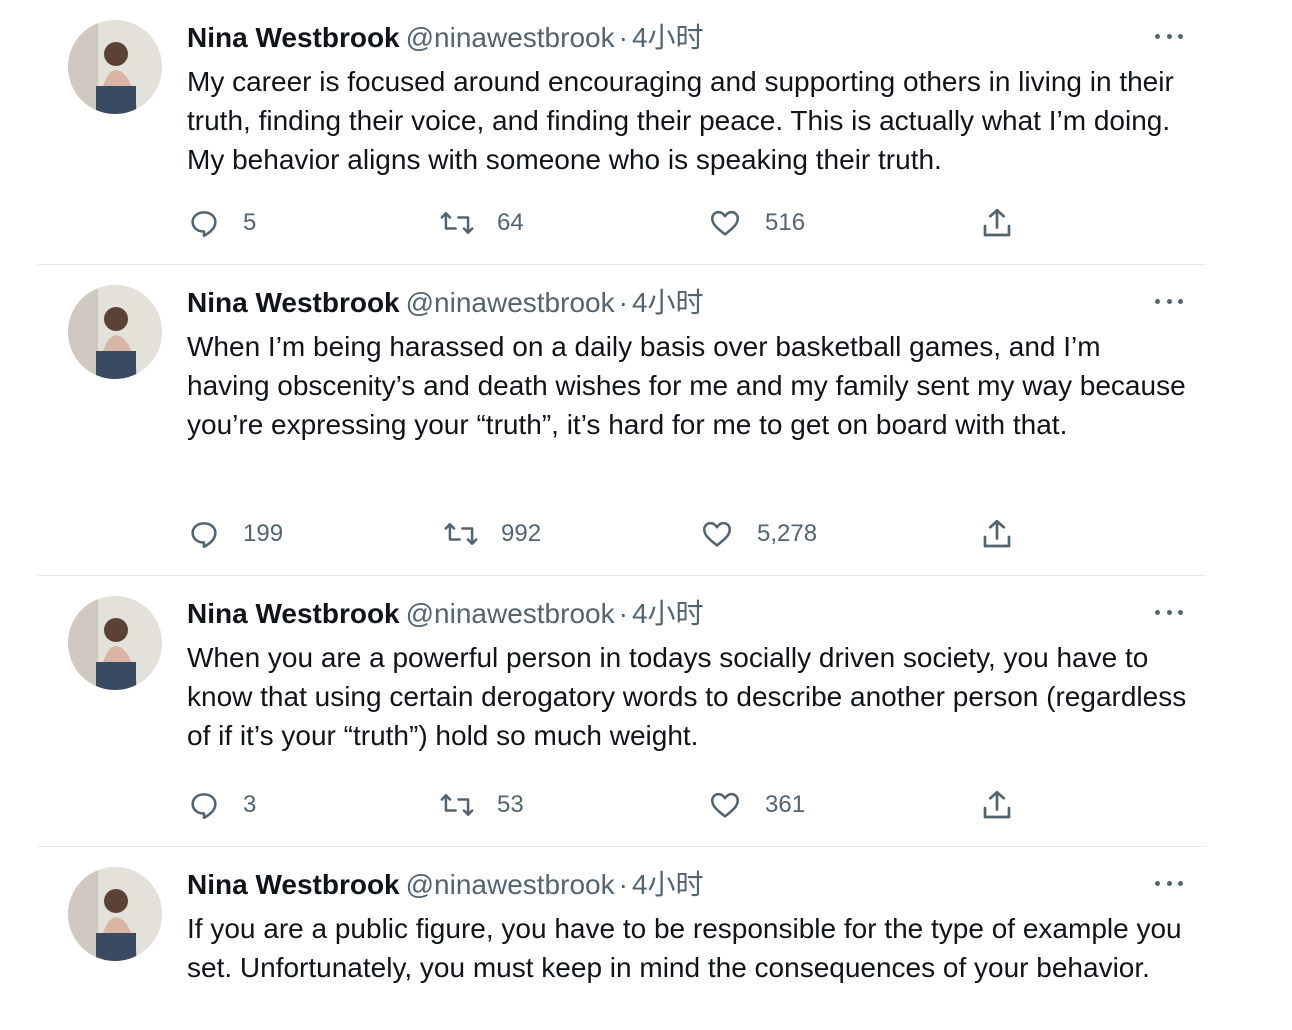 This screenshot has width=1292, height=1030. Describe the element at coordinates (263, 533) in the screenshot. I see `reply-count: 199` at that location.